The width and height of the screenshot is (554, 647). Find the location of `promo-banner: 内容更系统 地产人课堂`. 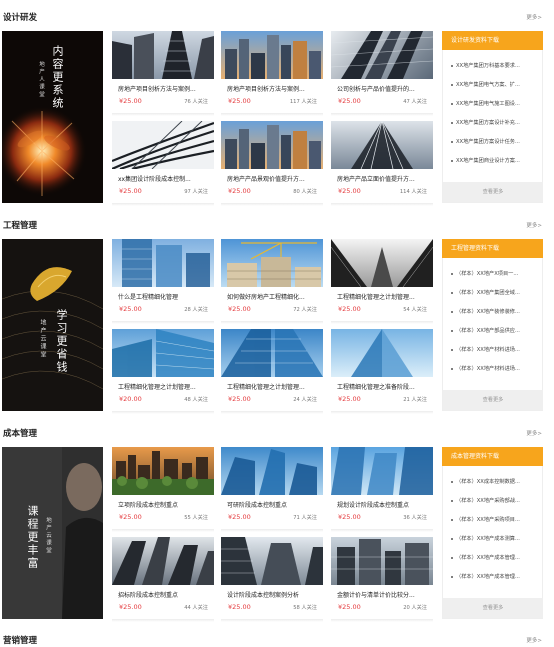

promo-banner: 内容更系统 地产人课堂 is located at coordinates (52, 117).